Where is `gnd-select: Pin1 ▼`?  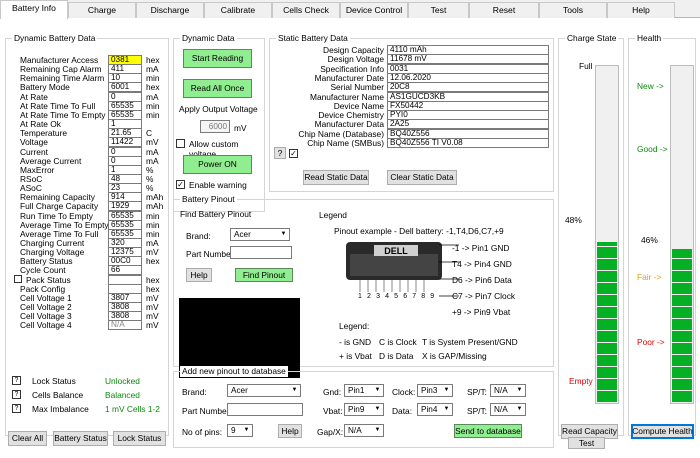 gnd-select: Pin1 ▼ is located at coordinates (364, 390).